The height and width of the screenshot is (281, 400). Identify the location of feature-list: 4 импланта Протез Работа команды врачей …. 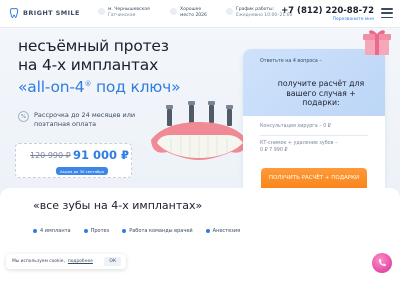
(136, 231).